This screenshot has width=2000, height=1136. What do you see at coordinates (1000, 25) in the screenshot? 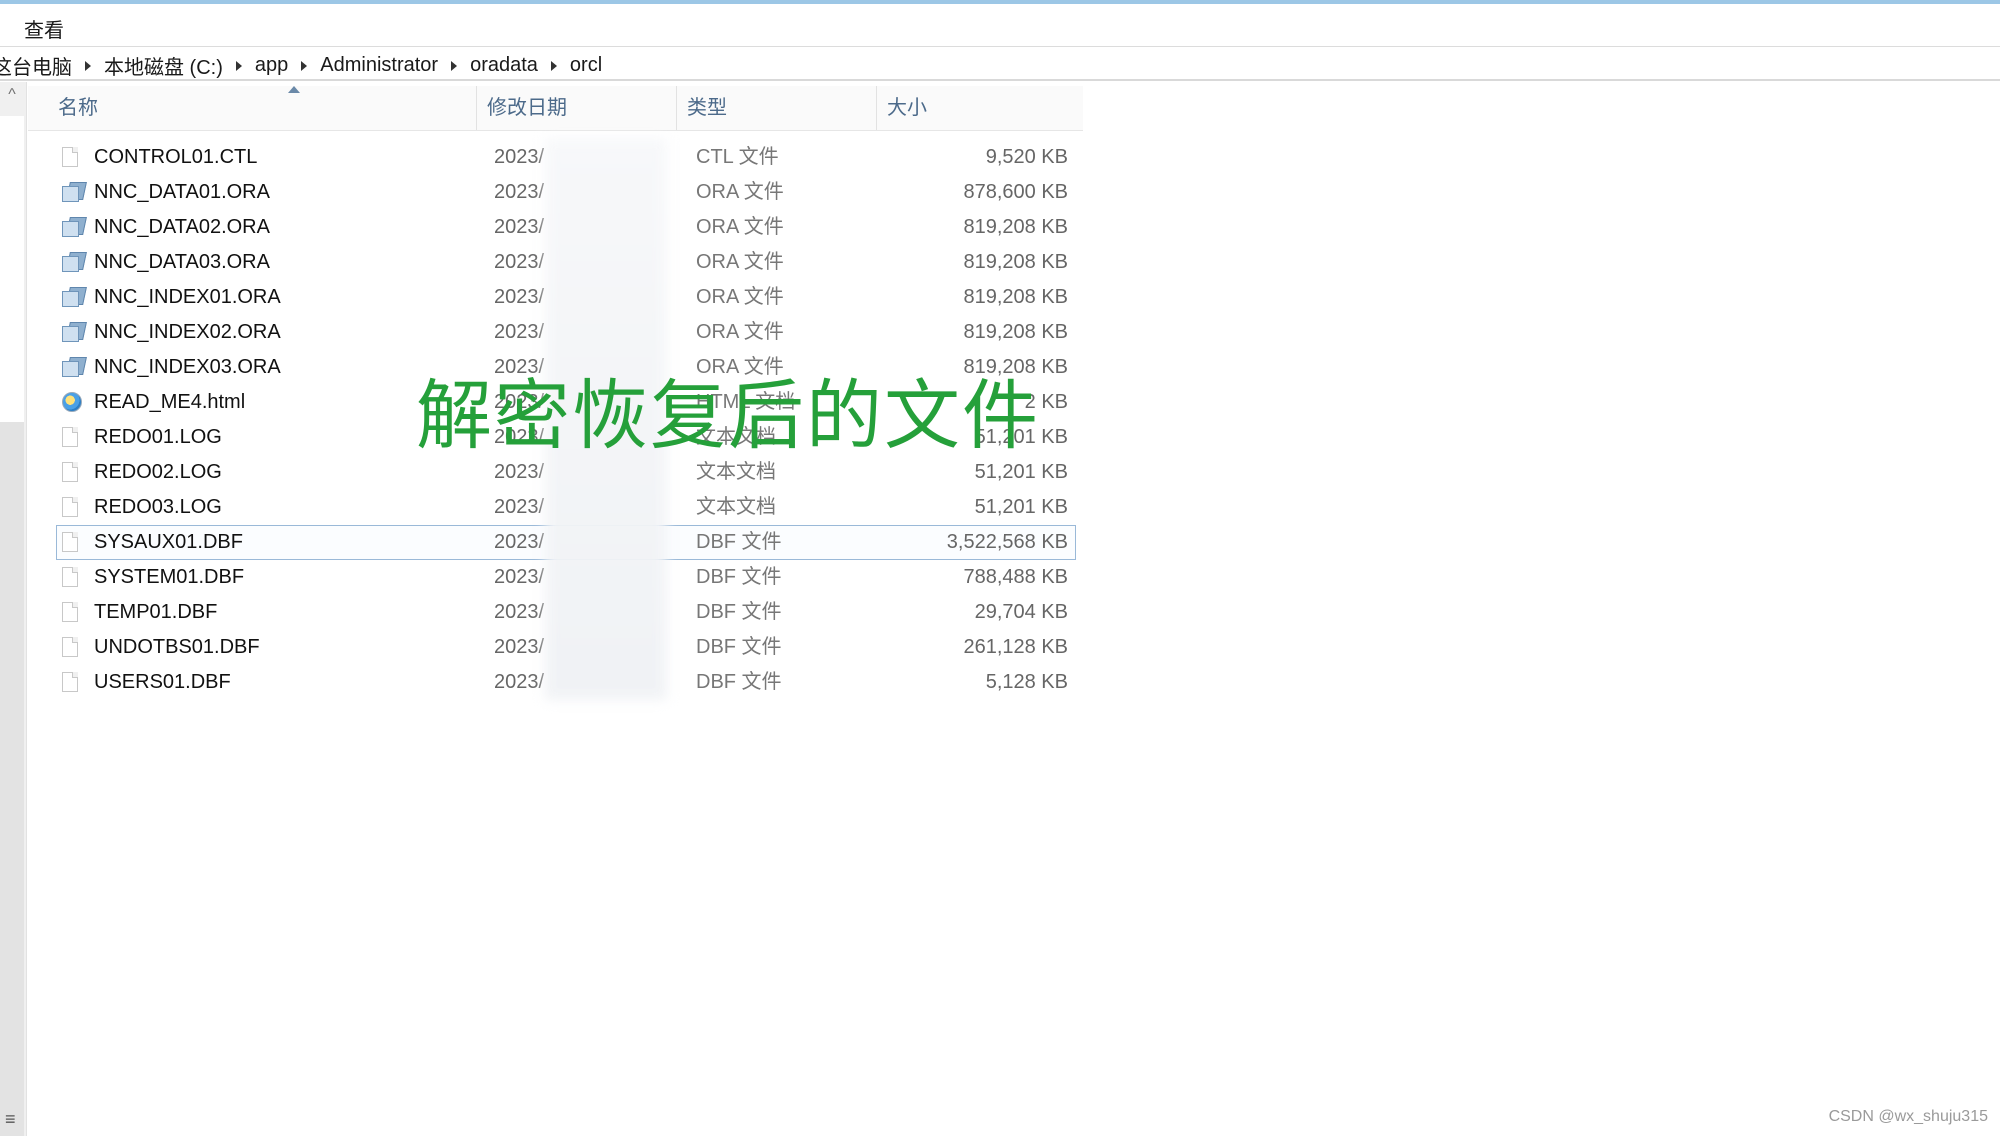
I see `menu-bar: 查看` at bounding box center [1000, 25].